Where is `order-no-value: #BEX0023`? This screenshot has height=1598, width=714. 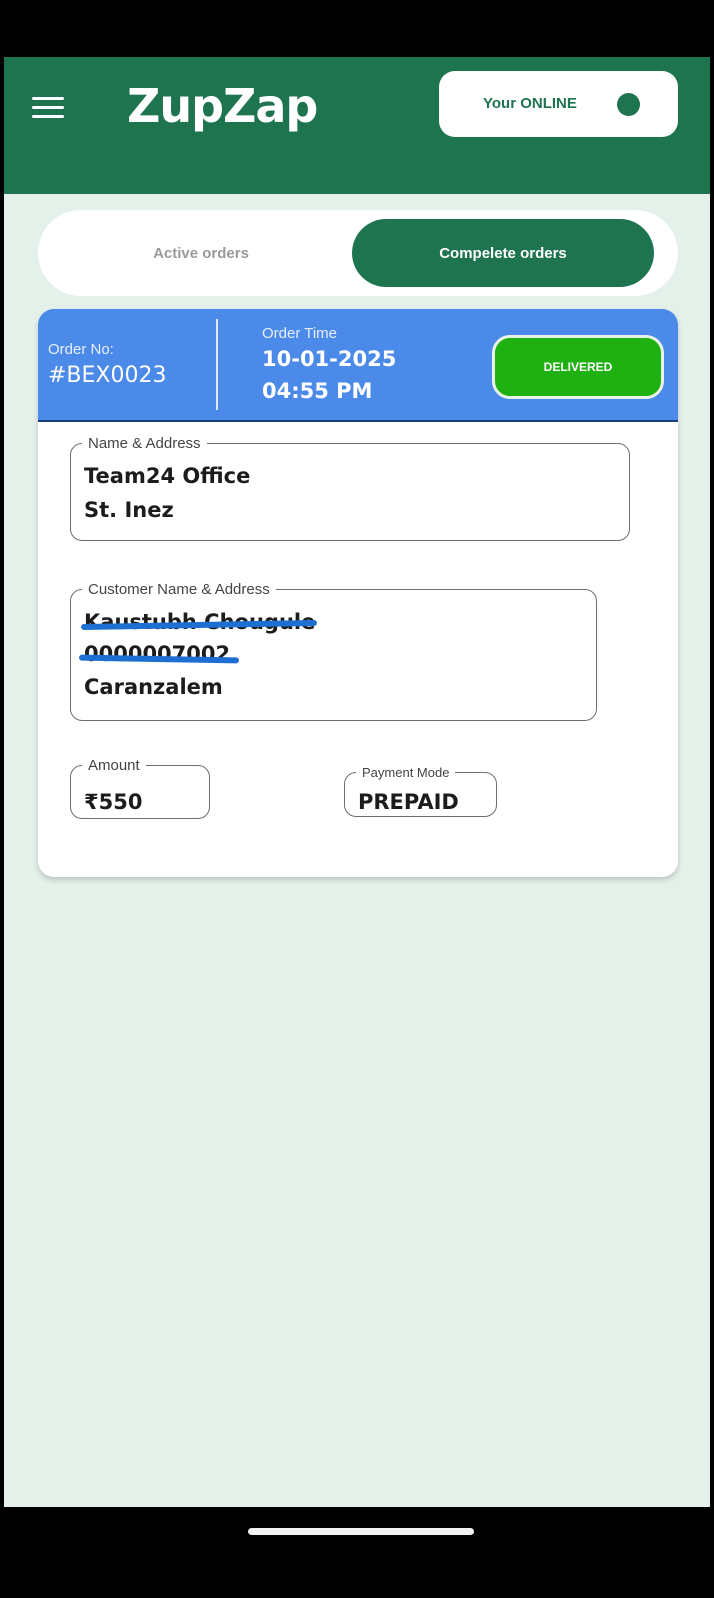 order-no-value: #BEX0023 is located at coordinates (107, 375).